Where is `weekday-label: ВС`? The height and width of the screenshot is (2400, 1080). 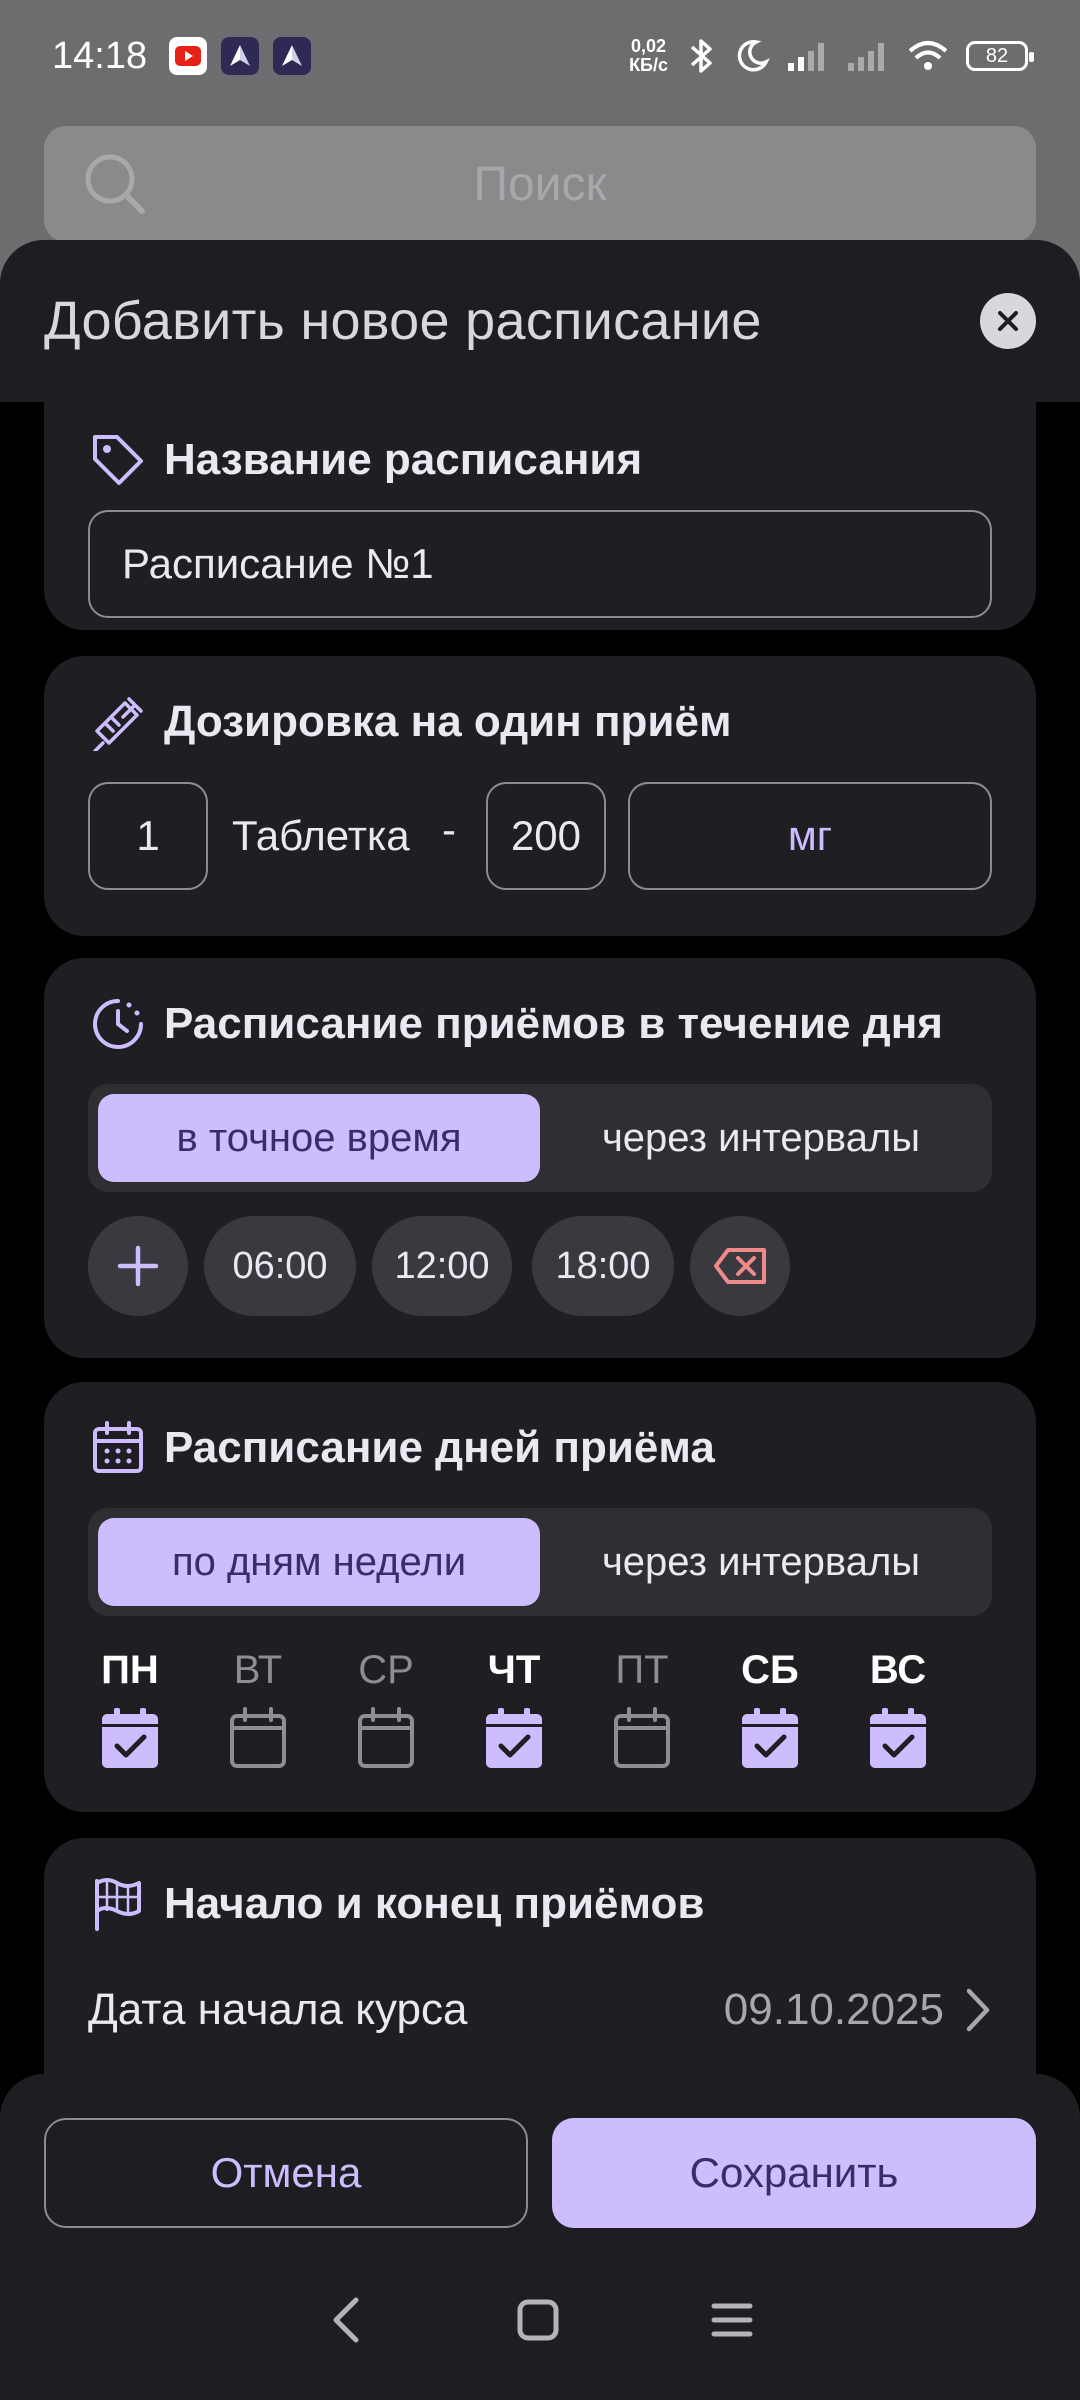 weekday-label: ВС is located at coordinates (898, 1670).